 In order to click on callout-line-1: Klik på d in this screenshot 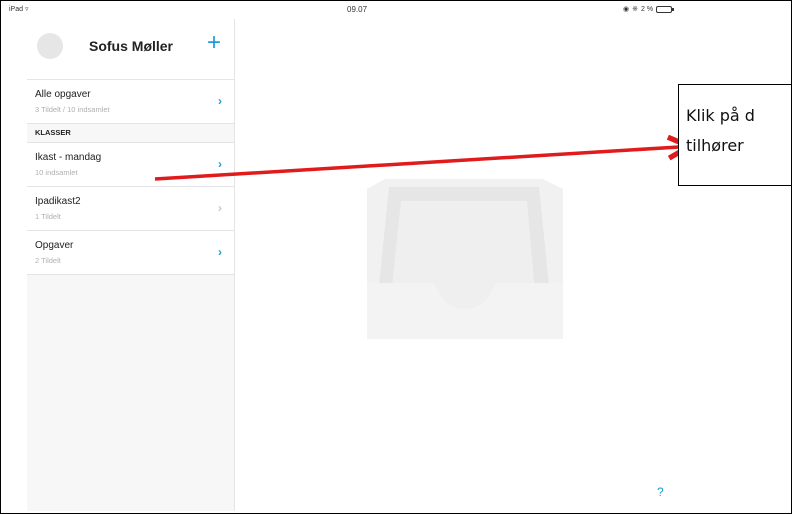, I will do `click(720, 115)`.